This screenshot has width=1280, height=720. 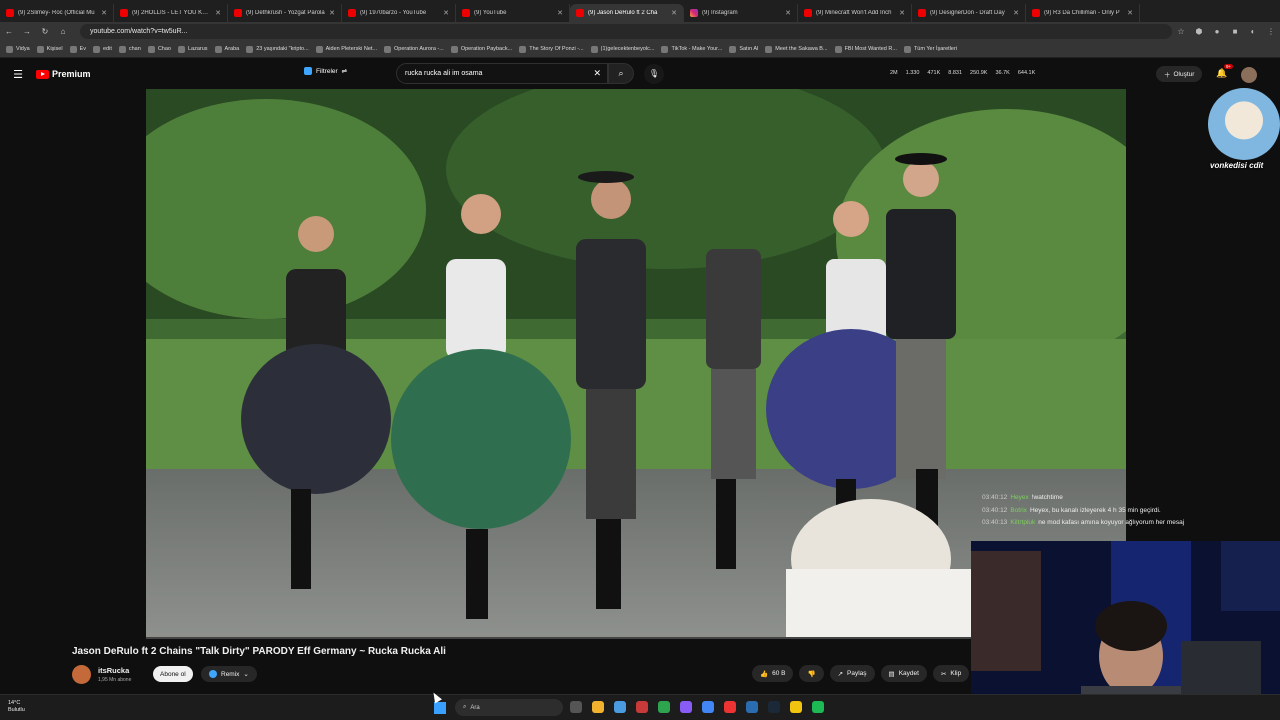 I want to click on home-icon: ⌂, so click(x=63, y=31).